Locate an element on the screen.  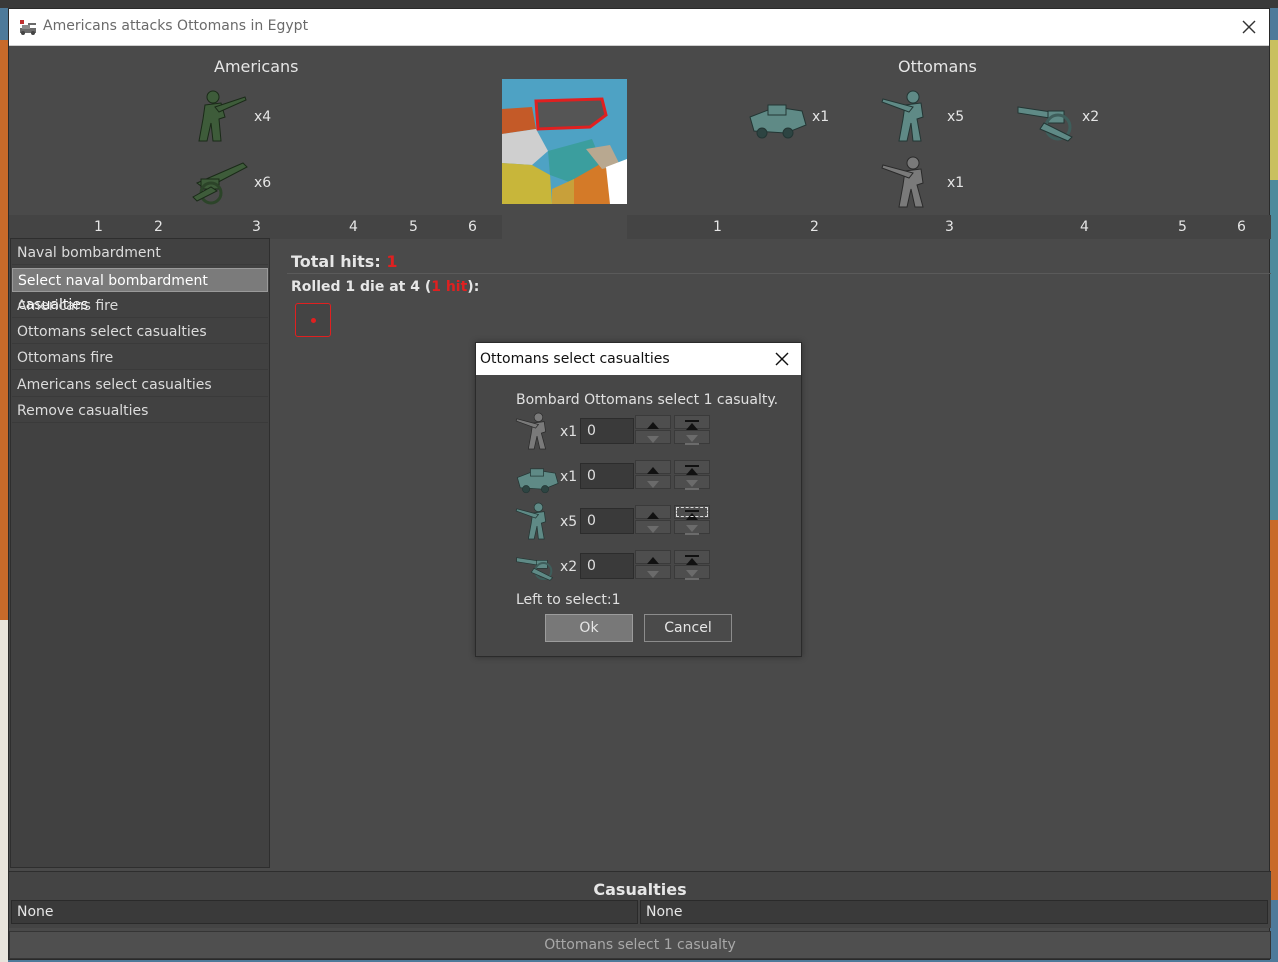
cancel-button: Cancel is located at coordinates (688, 628).